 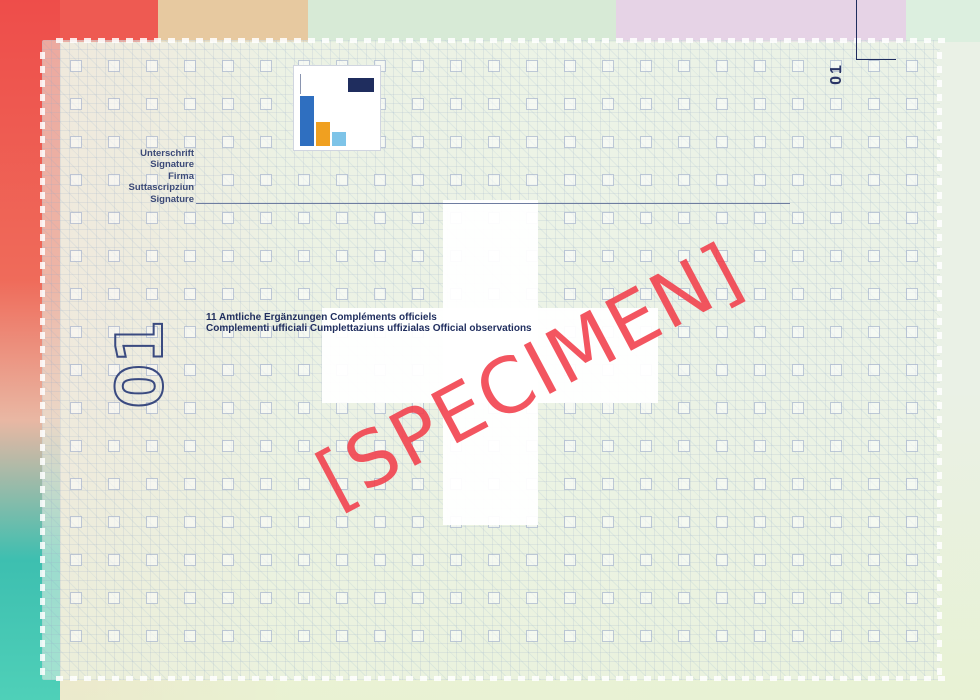 I want to click on top-stripe-green, so click(x=462, y=21).